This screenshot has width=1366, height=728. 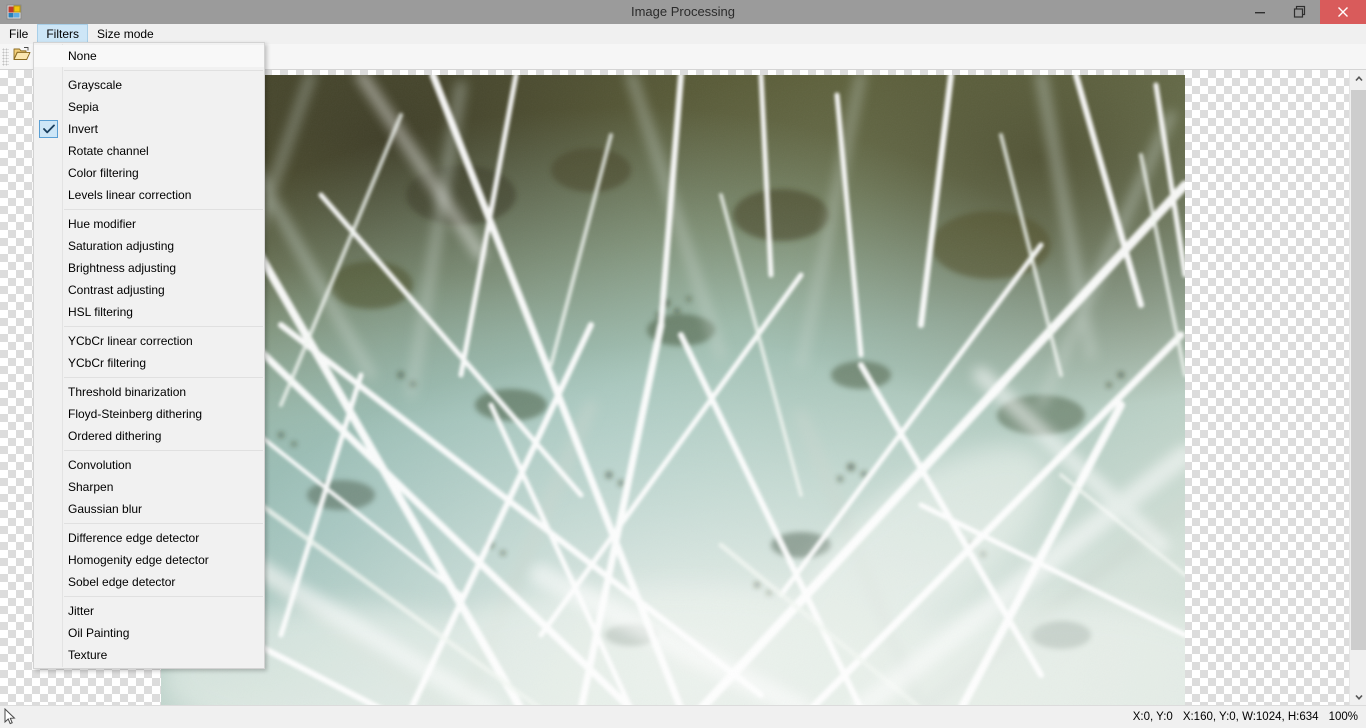 I want to click on menu-option-ycbcr-filtering: YCbCr filtering, so click(x=149, y=363).